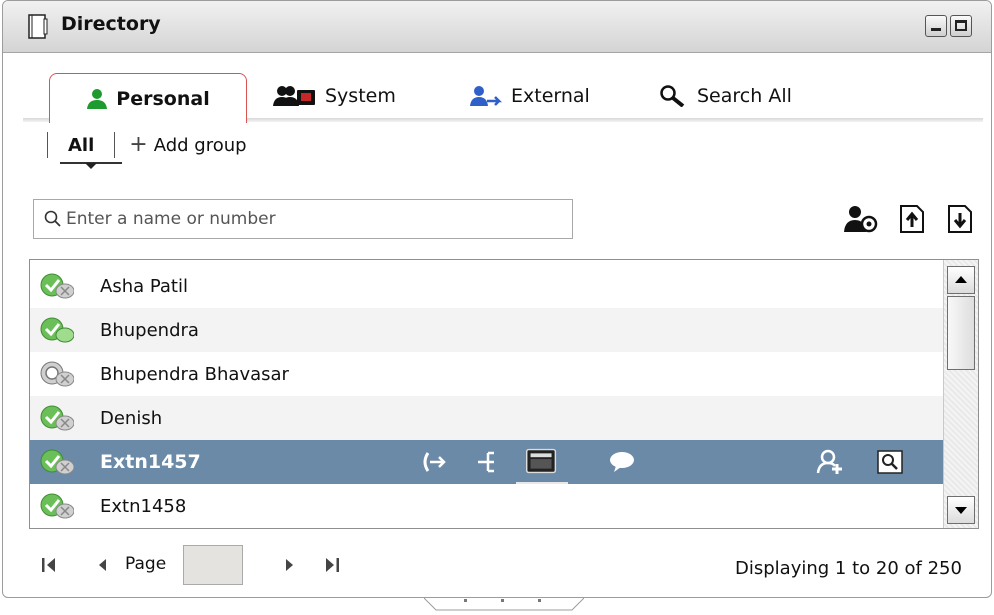  What do you see at coordinates (622, 462) in the screenshot?
I see `chat-icon` at bounding box center [622, 462].